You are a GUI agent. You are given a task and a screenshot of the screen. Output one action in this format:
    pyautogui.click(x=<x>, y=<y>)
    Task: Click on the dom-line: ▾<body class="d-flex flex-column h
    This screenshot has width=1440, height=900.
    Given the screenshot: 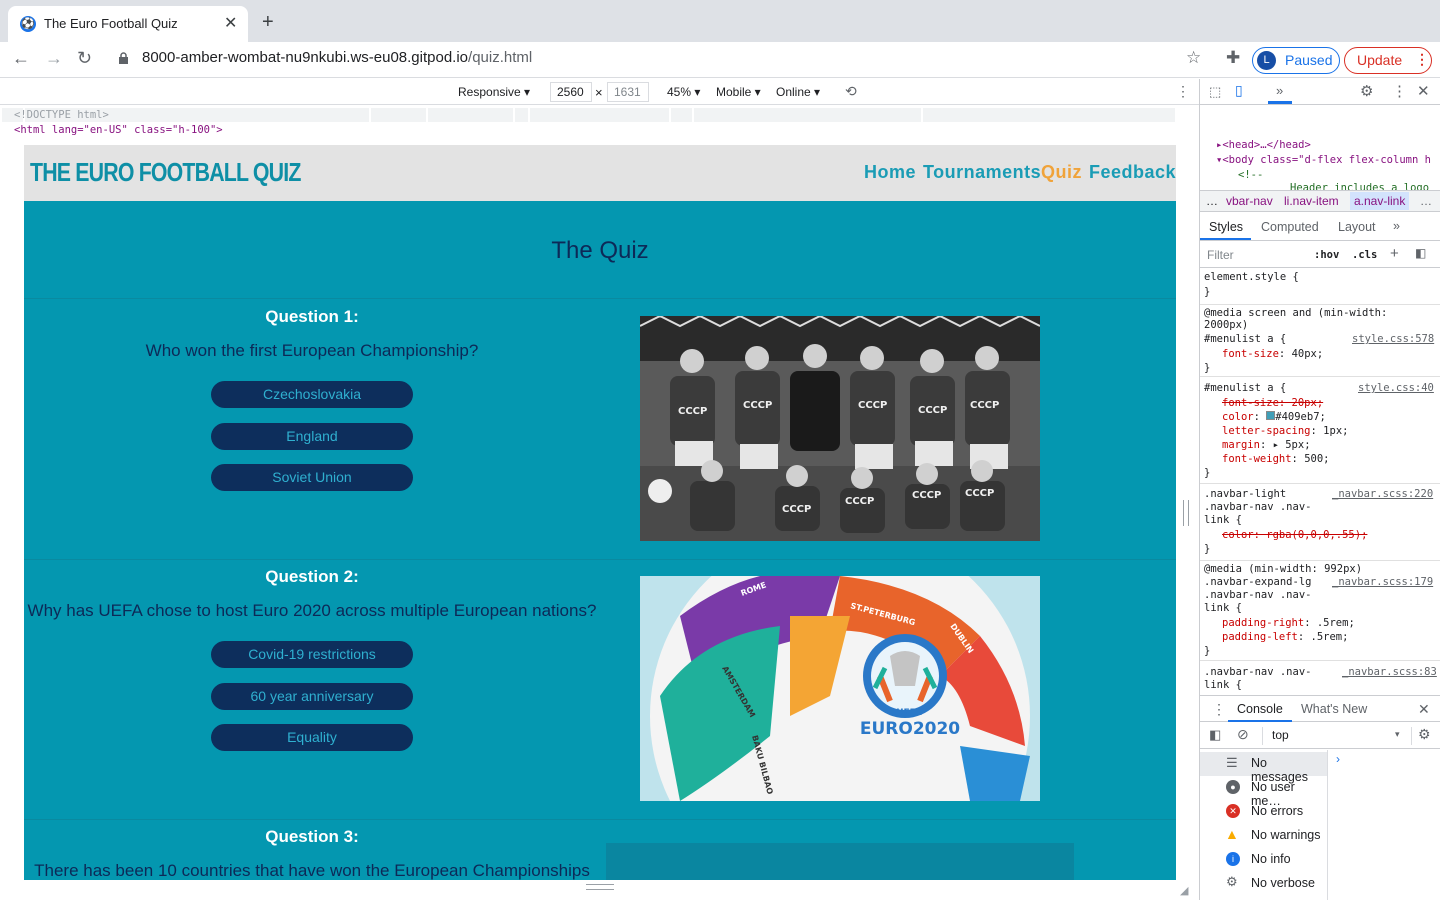 What is the action you would take?
    pyautogui.click(x=1323, y=160)
    